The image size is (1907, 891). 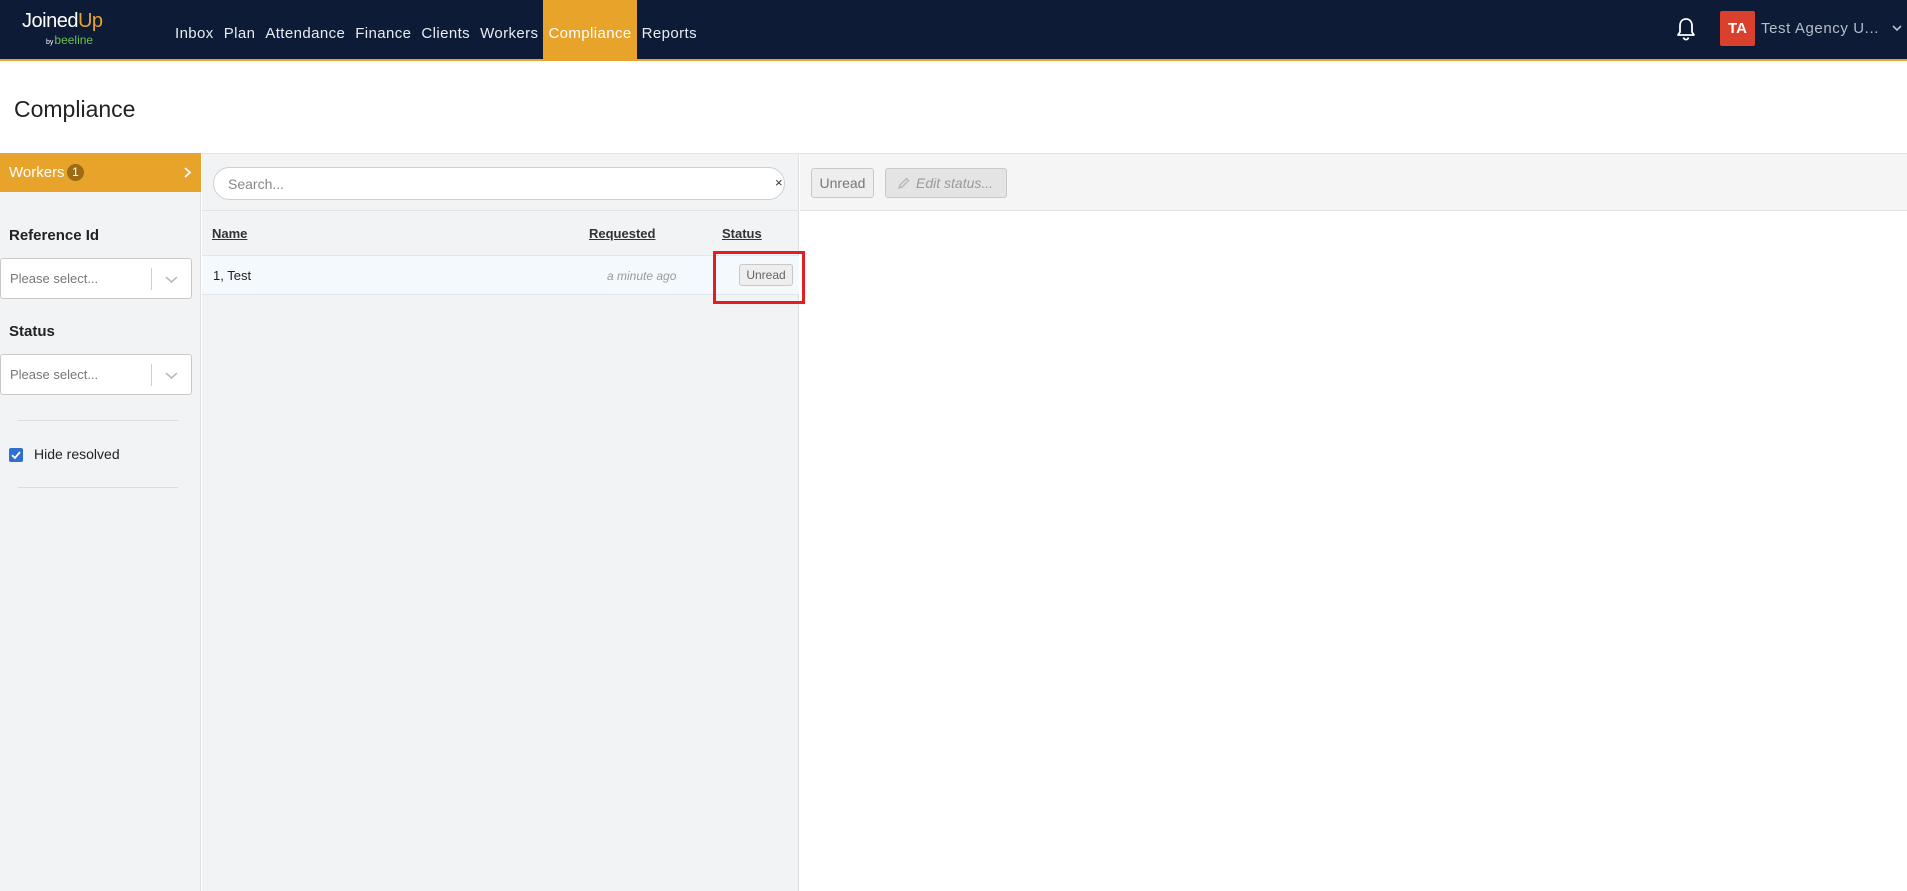 What do you see at coordinates (488, 184) in the screenshot?
I see `search-input` at bounding box center [488, 184].